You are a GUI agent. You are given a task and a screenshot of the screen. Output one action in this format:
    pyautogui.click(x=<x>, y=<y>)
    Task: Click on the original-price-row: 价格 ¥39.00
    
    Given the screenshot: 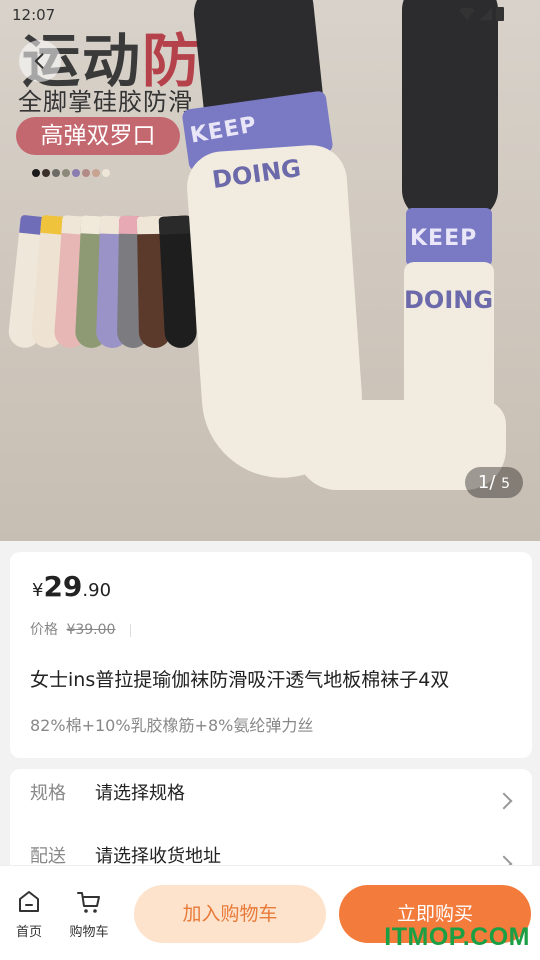 What is the action you would take?
    pyautogui.click(x=80, y=629)
    